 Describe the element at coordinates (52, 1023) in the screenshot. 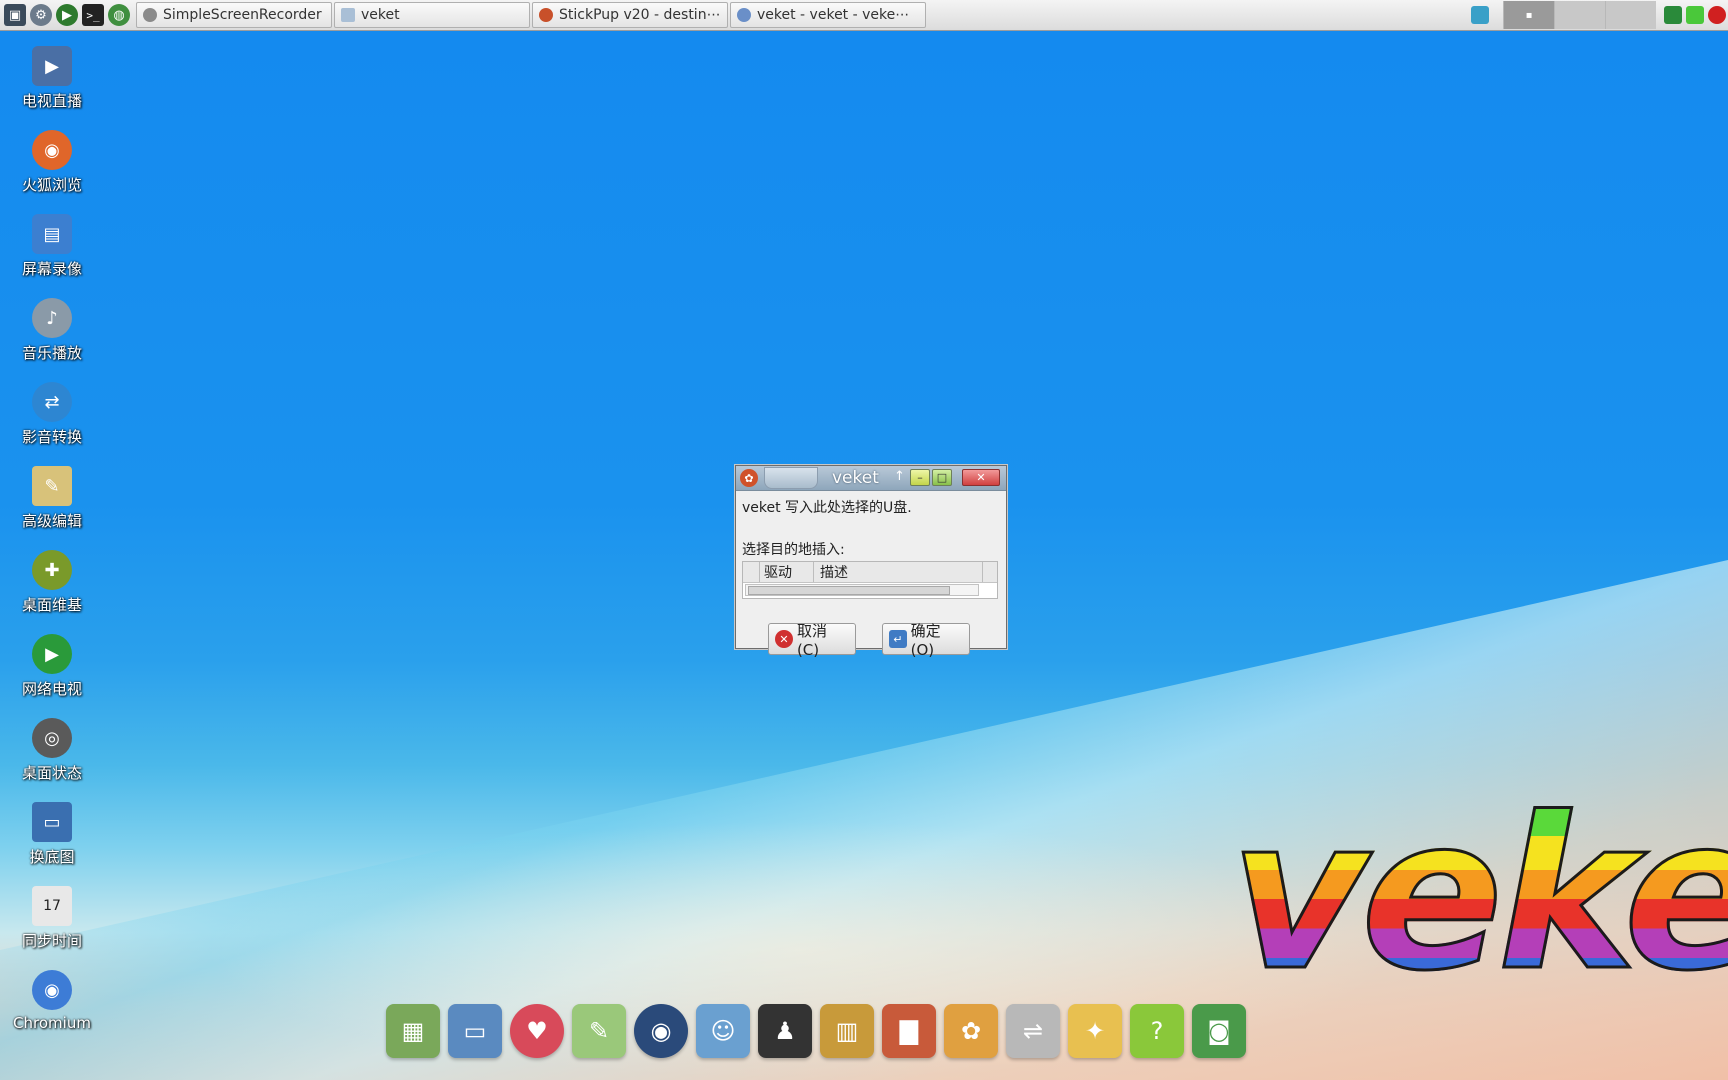

I see `desktop-icon-label: Chromium` at that location.